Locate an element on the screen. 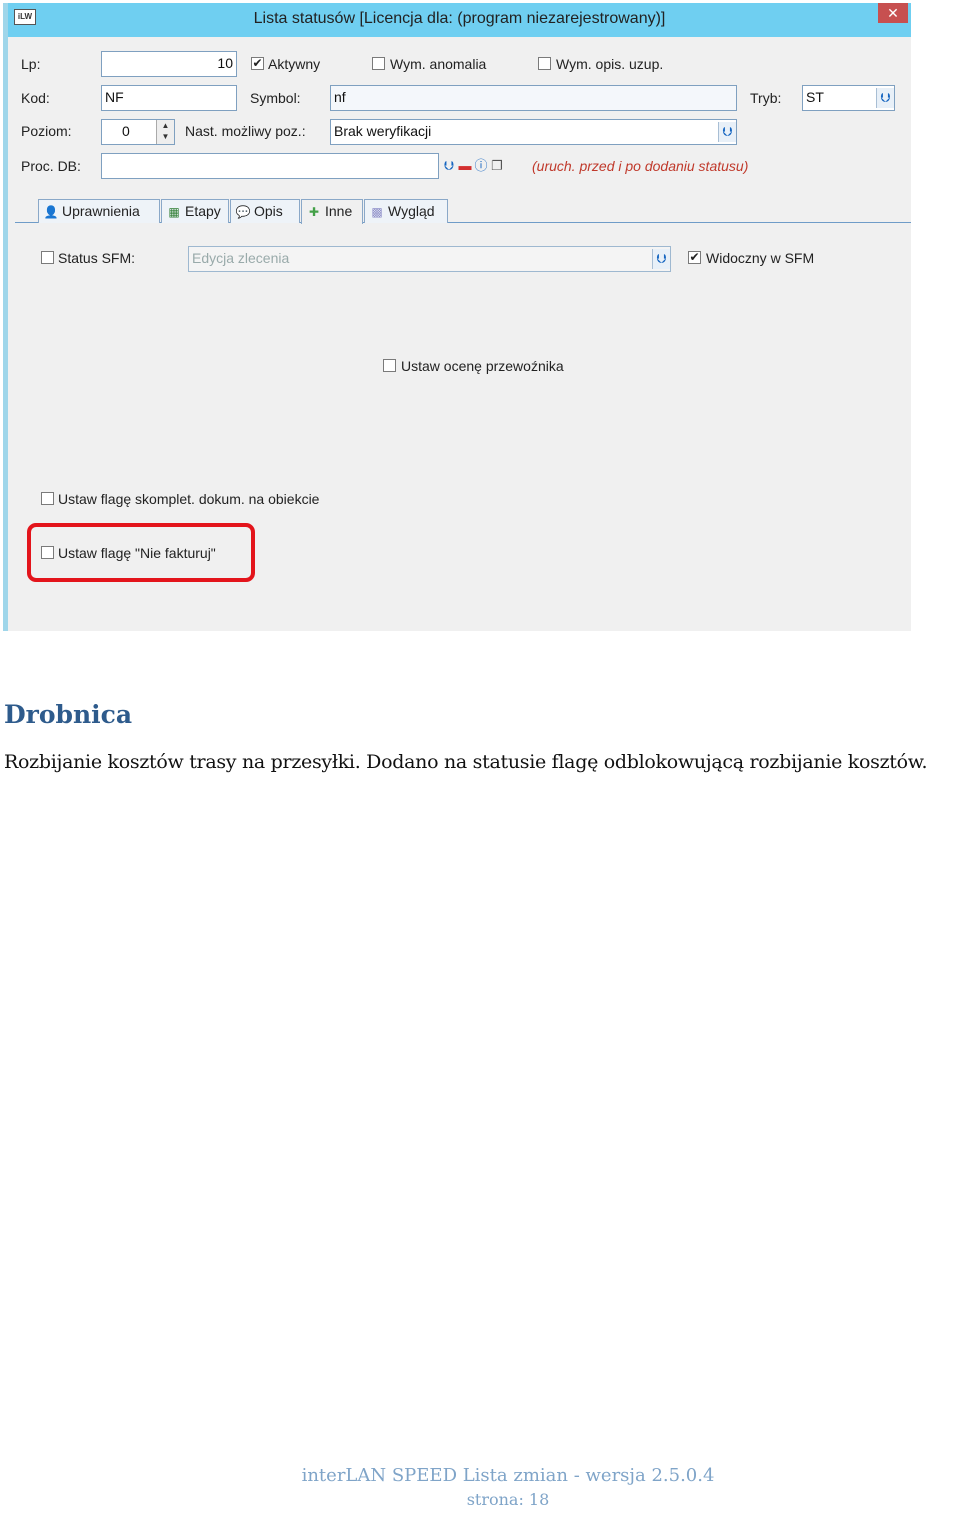 The image size is (960, 1513). nast-value: Brak weryfikacji is located at coordinates (383, 131).